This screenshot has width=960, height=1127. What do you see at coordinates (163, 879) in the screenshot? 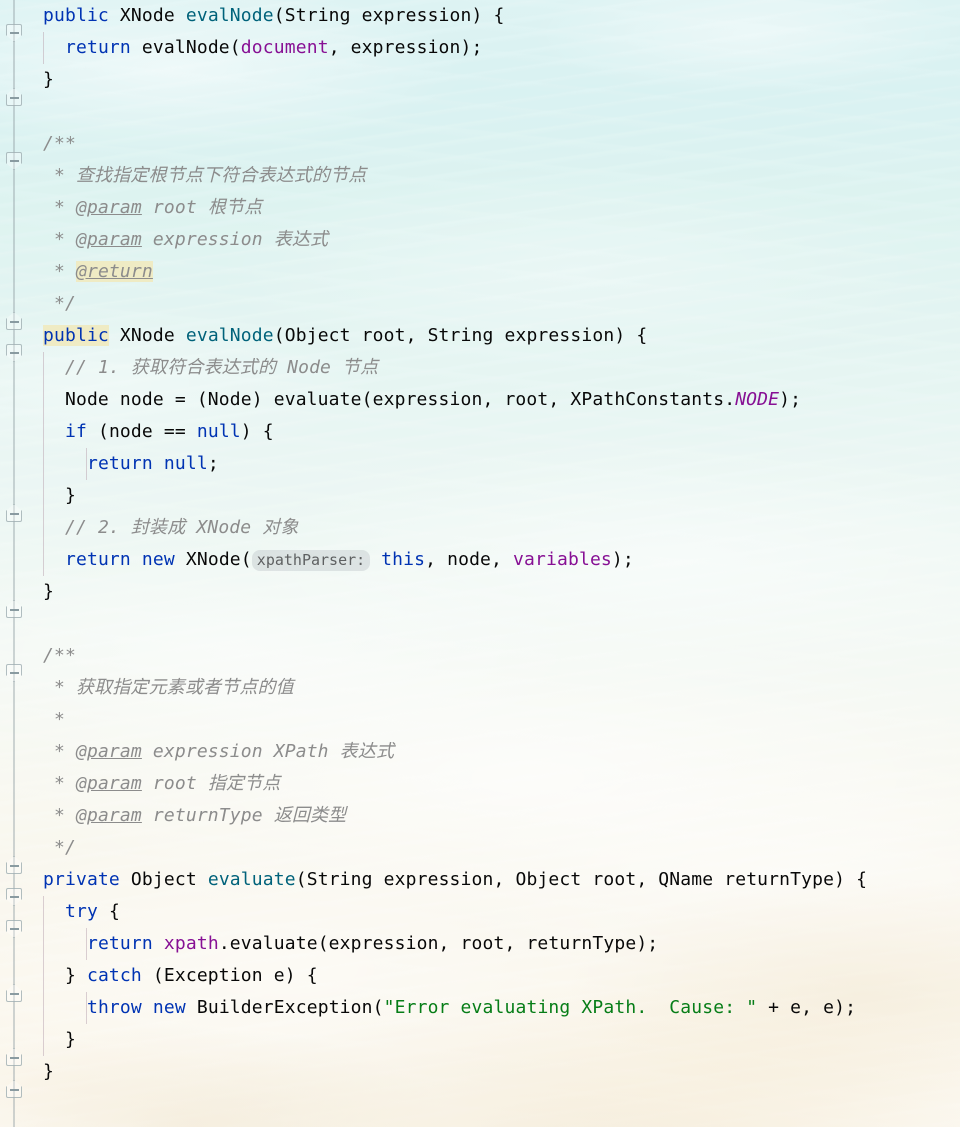
I see `token-plain: Object` at bounding box center [163, 879].